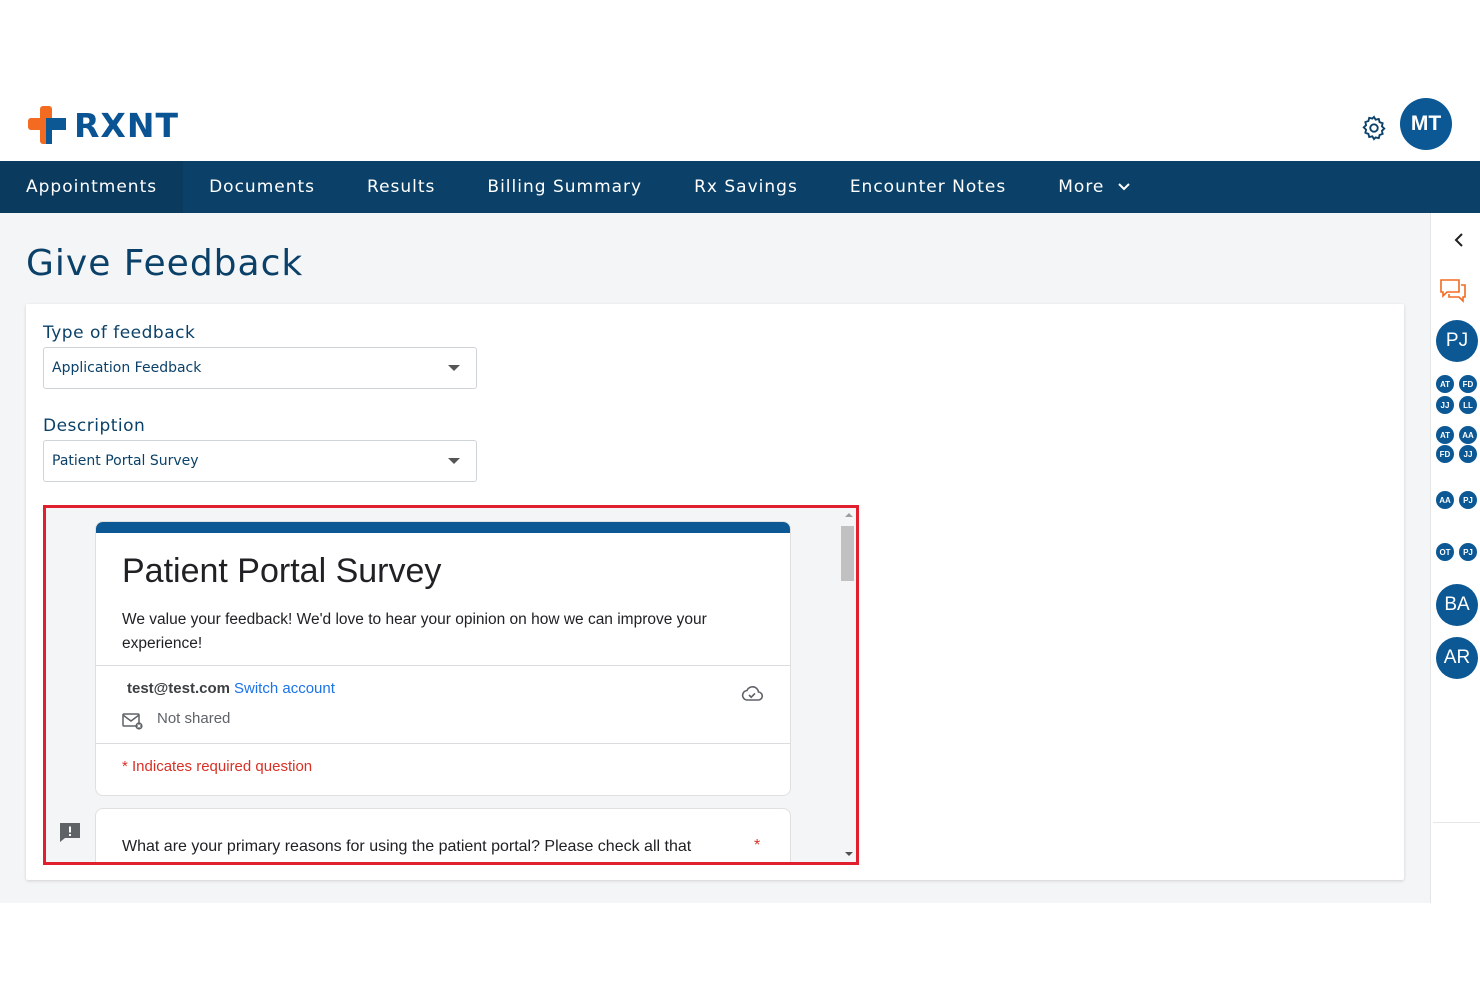 The image size is (1480, 987). What do you see at coordinates (1457, 341) in the screenshot?
I see `avatar-pj: PJ` at bounding box center [1457, 341].